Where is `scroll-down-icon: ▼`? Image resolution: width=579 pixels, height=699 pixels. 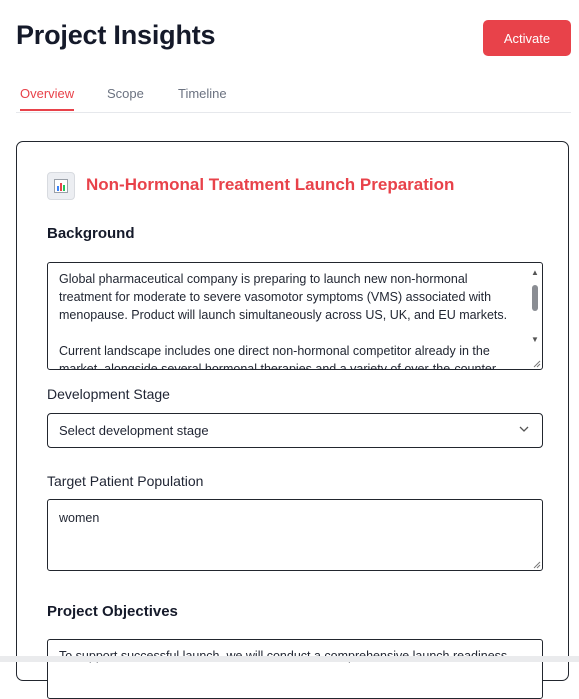 scroll-down-icon: ▼ is located at coordinates (535, 339).